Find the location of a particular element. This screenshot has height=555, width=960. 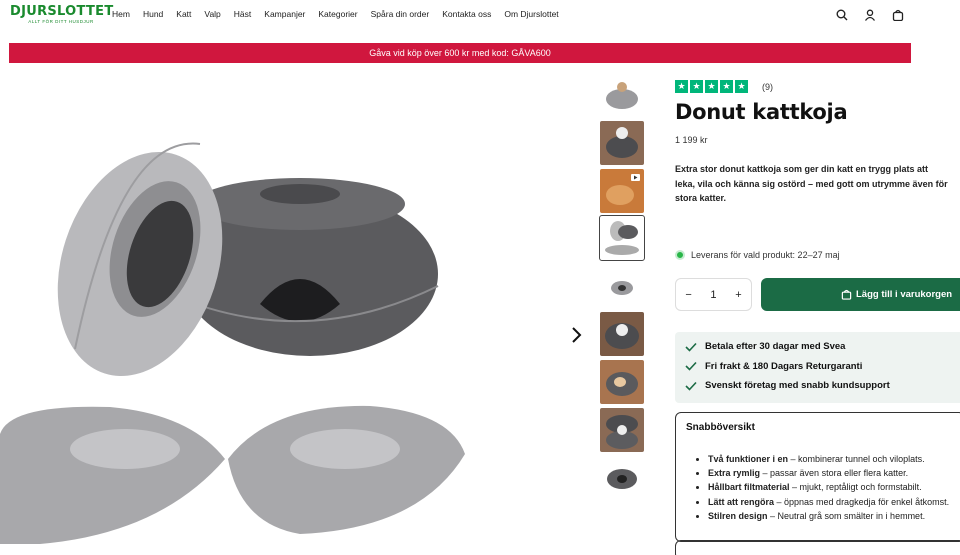

logo-tagline: ALLT FÖR DITT HUSDJUR is located at coordinates (61, 21).